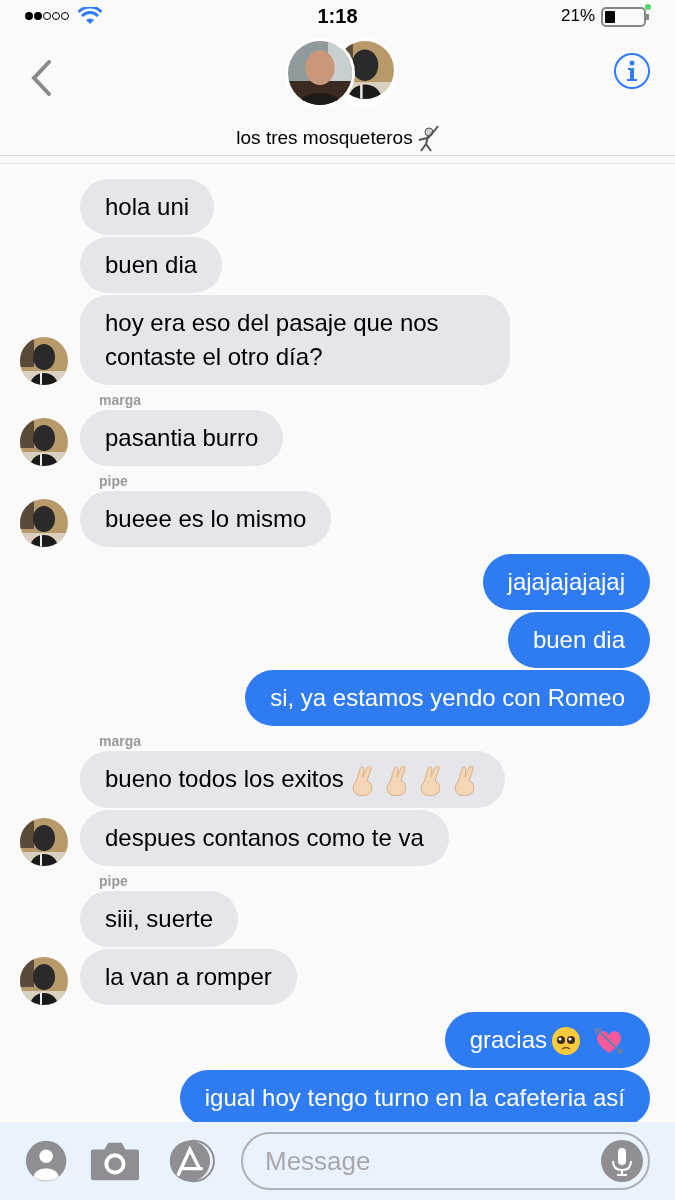  Describe the element at coordinates (337, 16) in the screenshot. I see `clock-time: 1:18` at that location.